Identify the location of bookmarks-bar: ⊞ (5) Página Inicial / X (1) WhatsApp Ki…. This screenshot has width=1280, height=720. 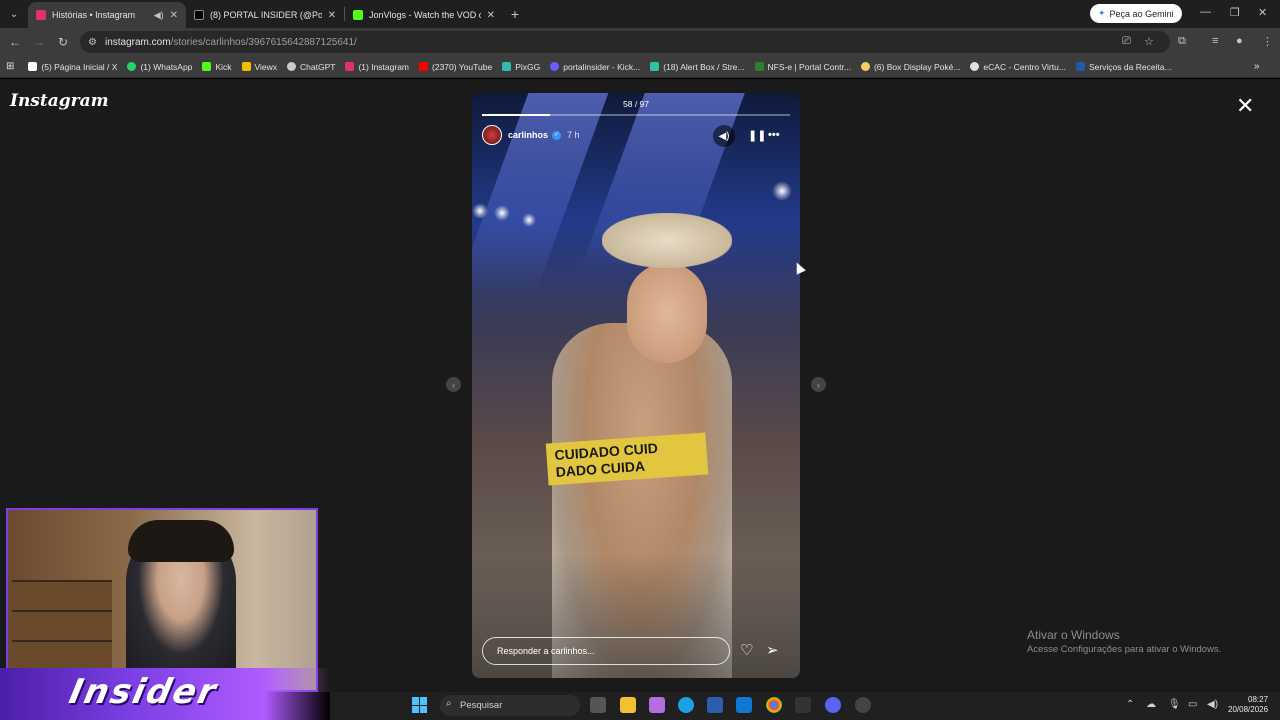
(640, 67).